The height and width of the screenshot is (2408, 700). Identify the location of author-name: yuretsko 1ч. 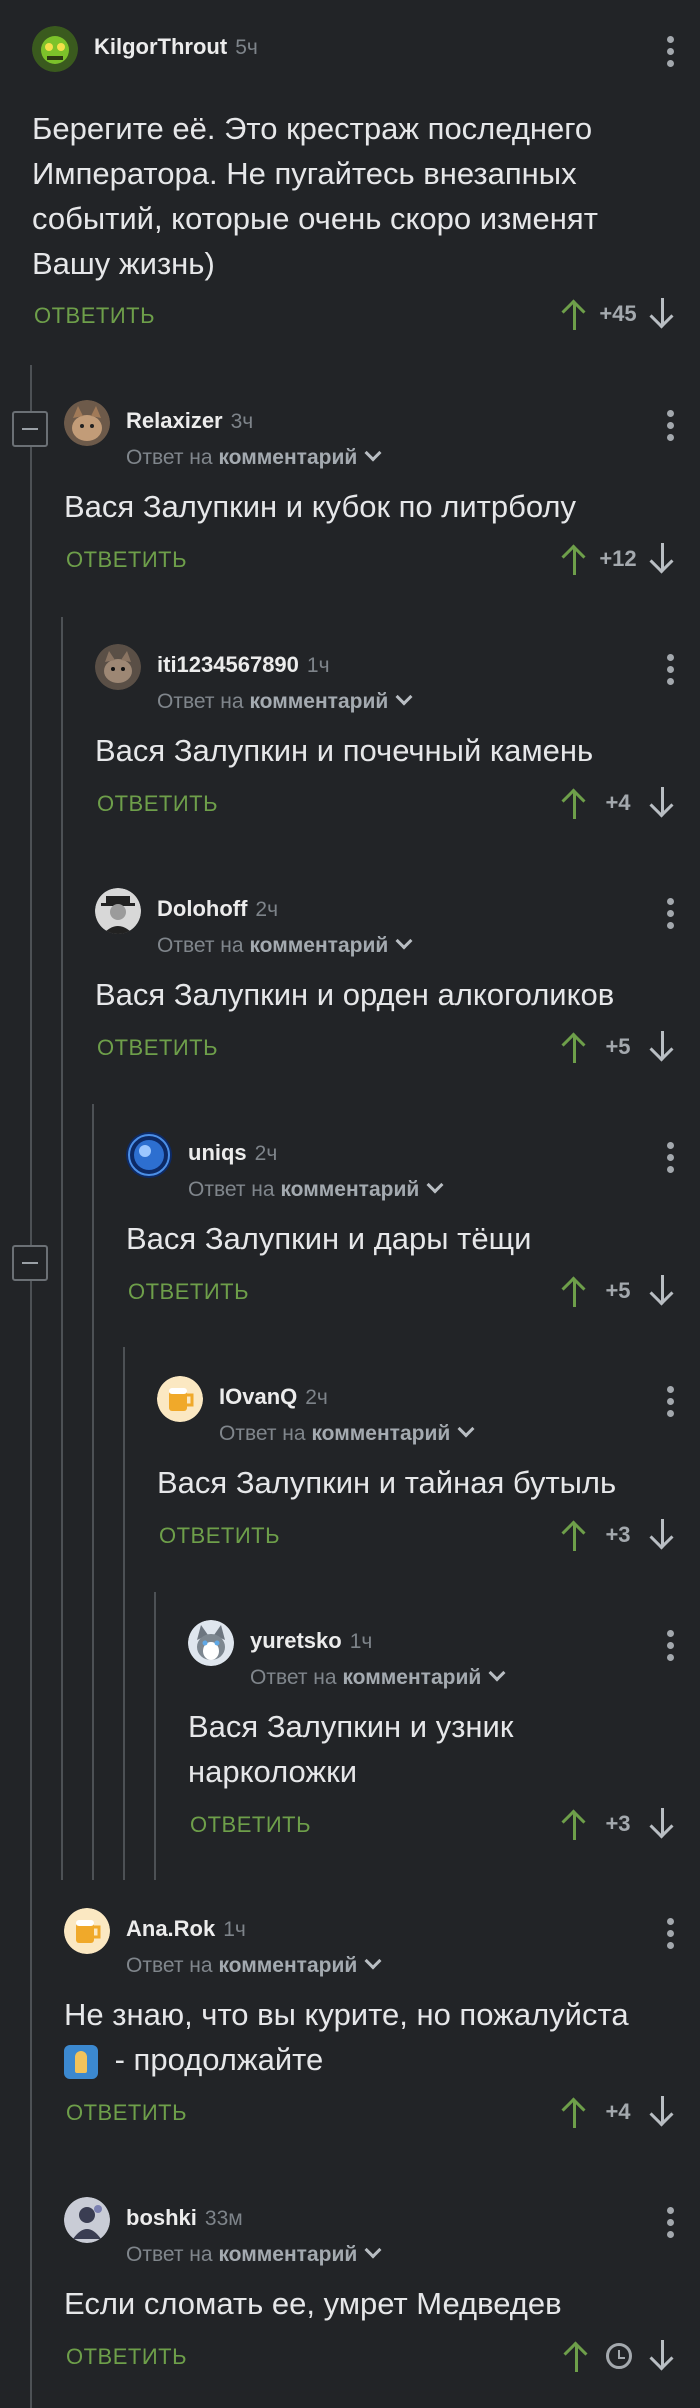
(311, 1641).